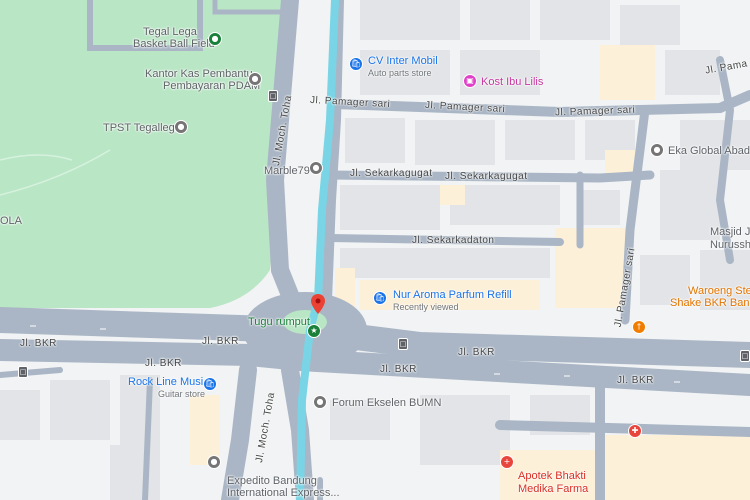  I want to click on poi-label: Eka Global Abadi, so click(709, 151).